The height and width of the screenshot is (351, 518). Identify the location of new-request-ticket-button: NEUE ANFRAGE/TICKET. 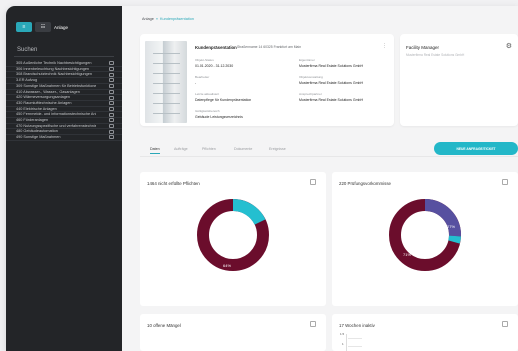
(476, 148).